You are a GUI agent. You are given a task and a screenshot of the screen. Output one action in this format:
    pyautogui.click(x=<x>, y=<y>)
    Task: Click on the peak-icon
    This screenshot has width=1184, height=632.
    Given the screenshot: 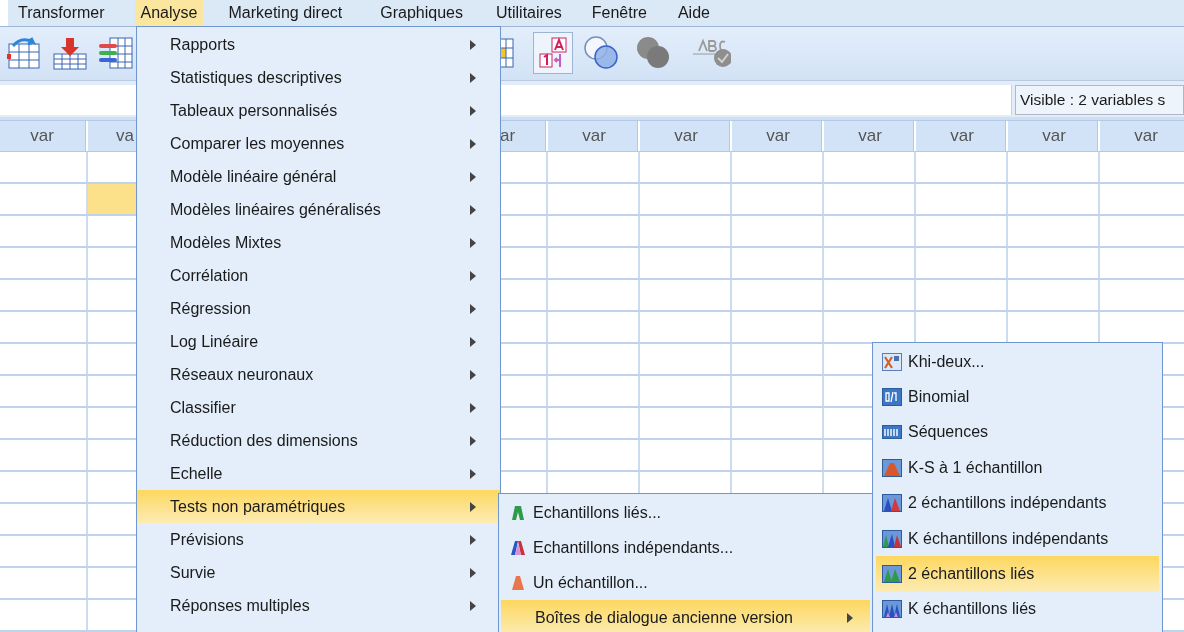 What is the action you would take?
    pyautogui.click(x=518, y=582)
    